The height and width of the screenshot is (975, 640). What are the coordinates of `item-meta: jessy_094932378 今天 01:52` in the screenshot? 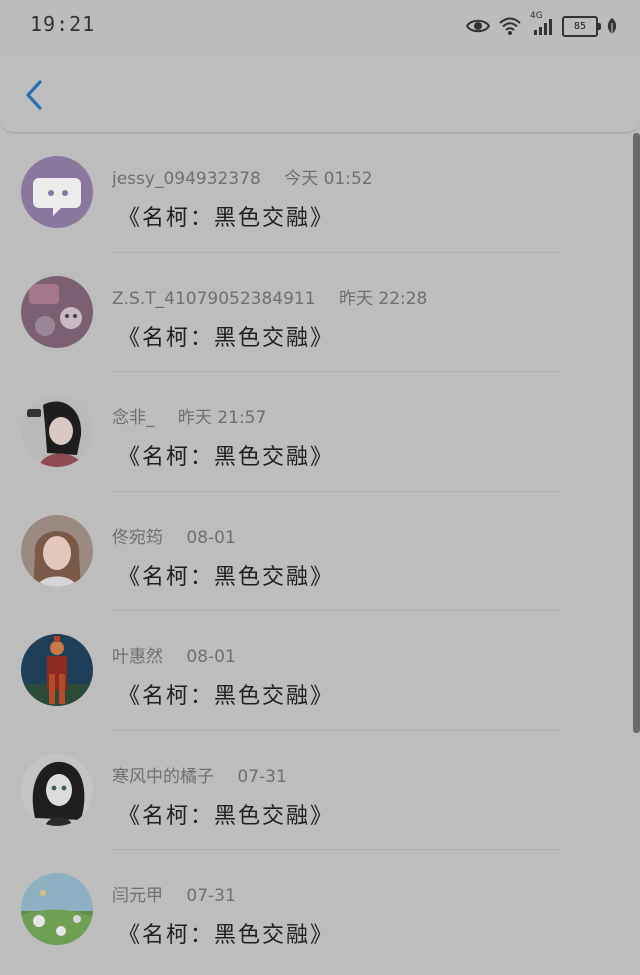 It's located at (242, 176).